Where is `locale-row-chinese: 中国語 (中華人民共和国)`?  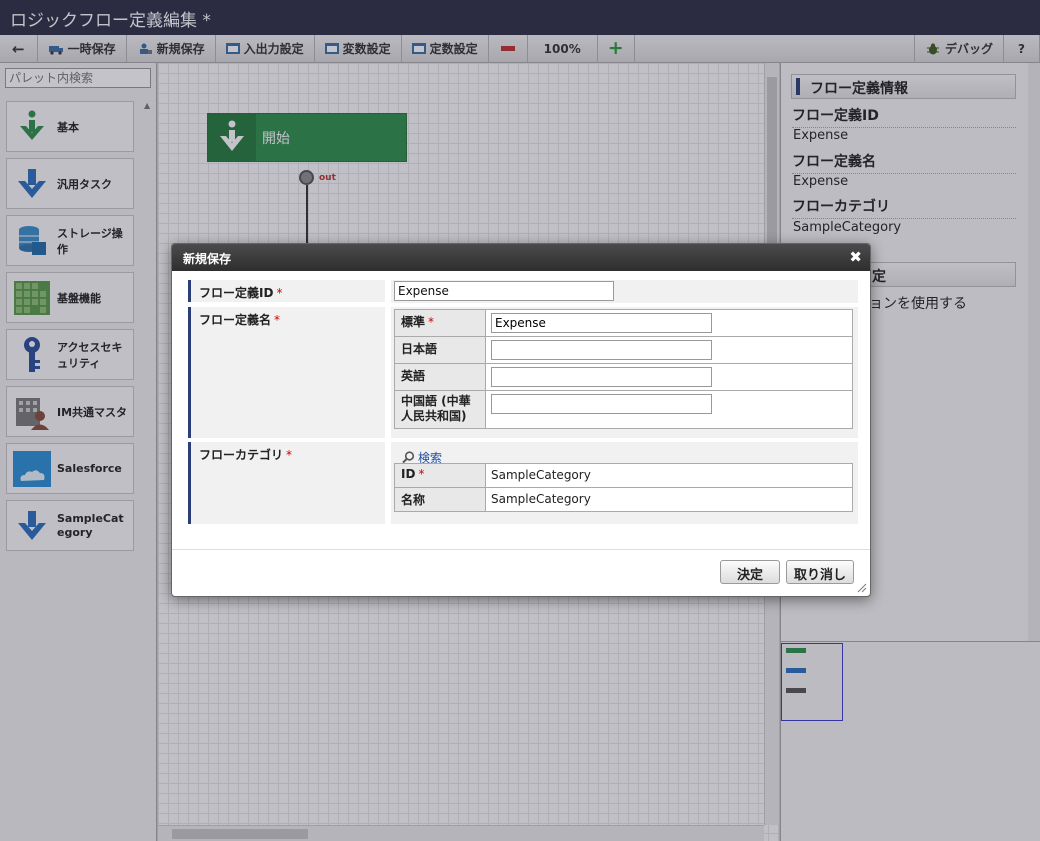 locale-row-chinese: 中国語 (中華人民共和国) is located at coordinates (623, 409).